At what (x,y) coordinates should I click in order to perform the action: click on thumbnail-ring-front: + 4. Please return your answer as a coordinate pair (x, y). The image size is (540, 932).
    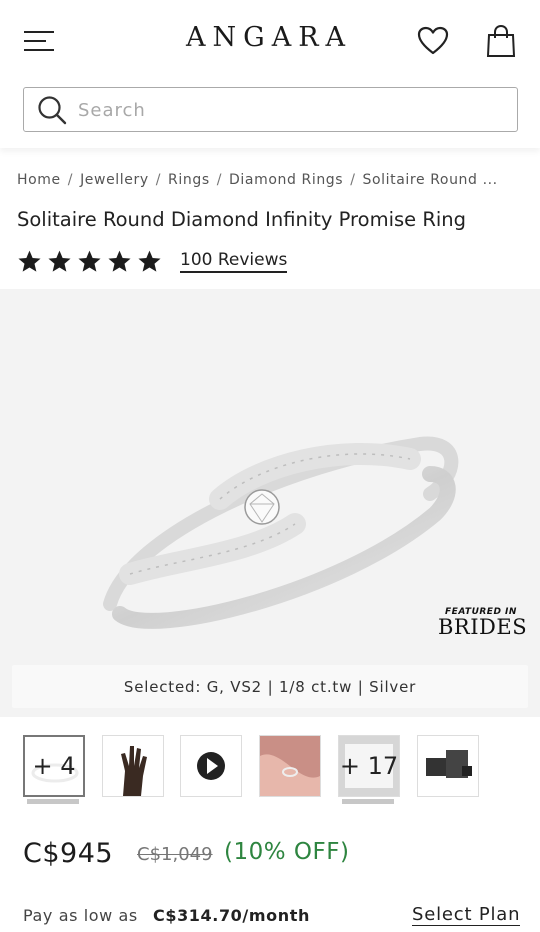
    Looking at the image, I should click on (54, 766).